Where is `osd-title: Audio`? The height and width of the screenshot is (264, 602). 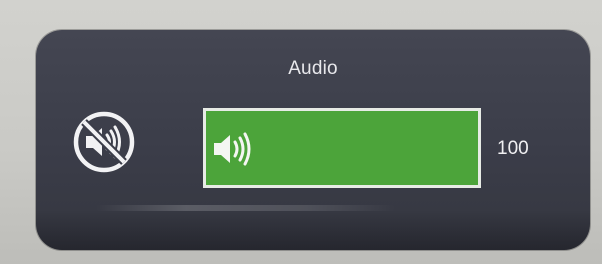
osd-title: Audio is located at coordinates (313, 68).